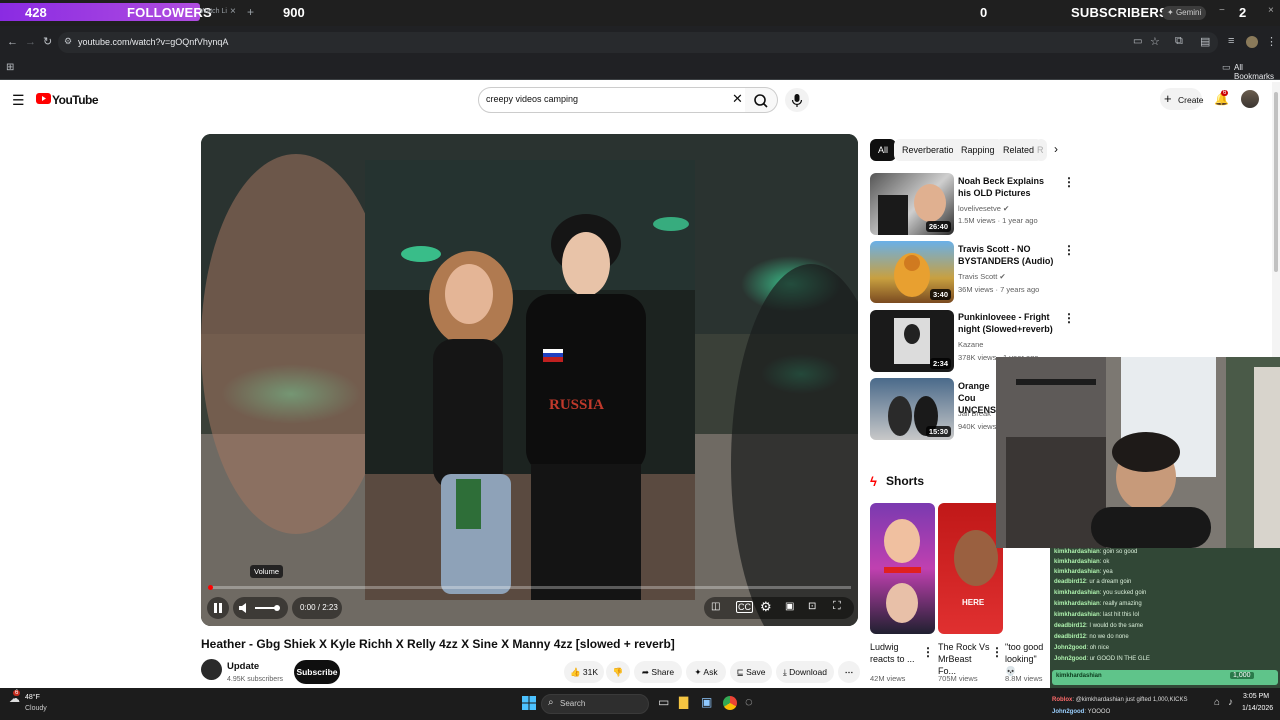 This screenshot has width=1280, height=720. Describe the element at coordinates (638, 42) in the screenshot. I see `address-bar` at that location.